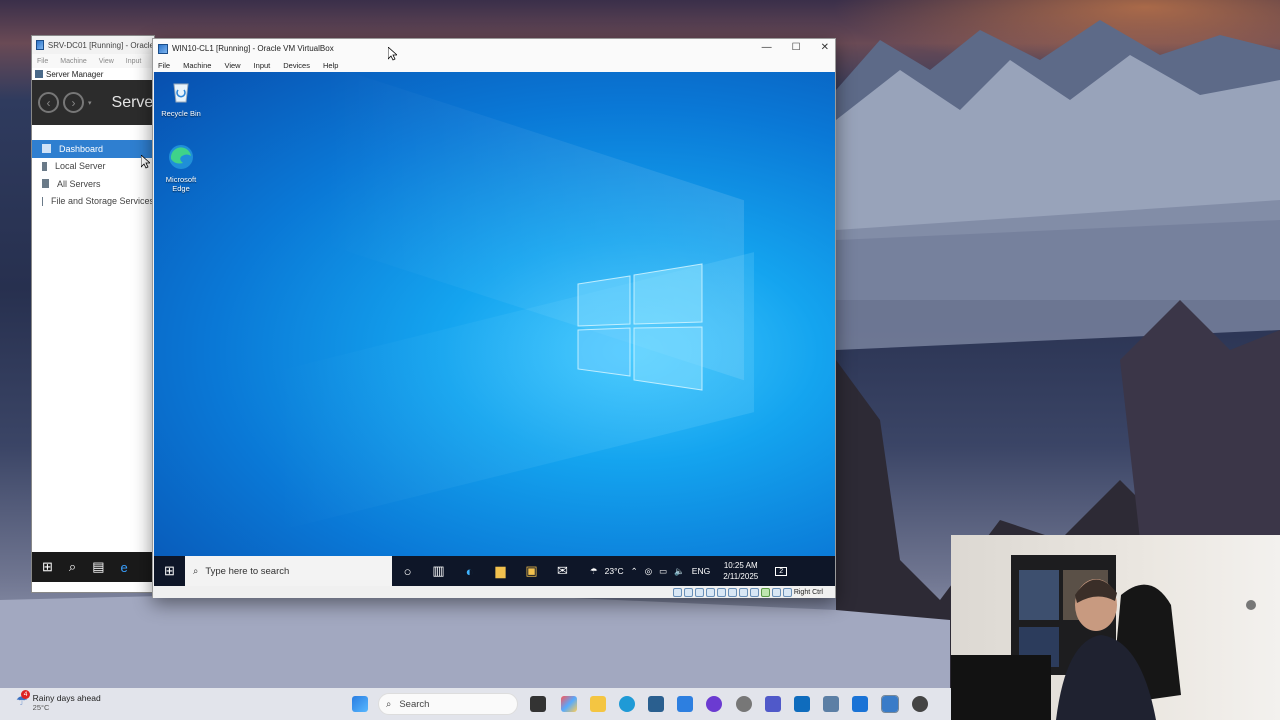 The image size is (1280, 720). I want to click on all-servers-icon, so click(45, 184).